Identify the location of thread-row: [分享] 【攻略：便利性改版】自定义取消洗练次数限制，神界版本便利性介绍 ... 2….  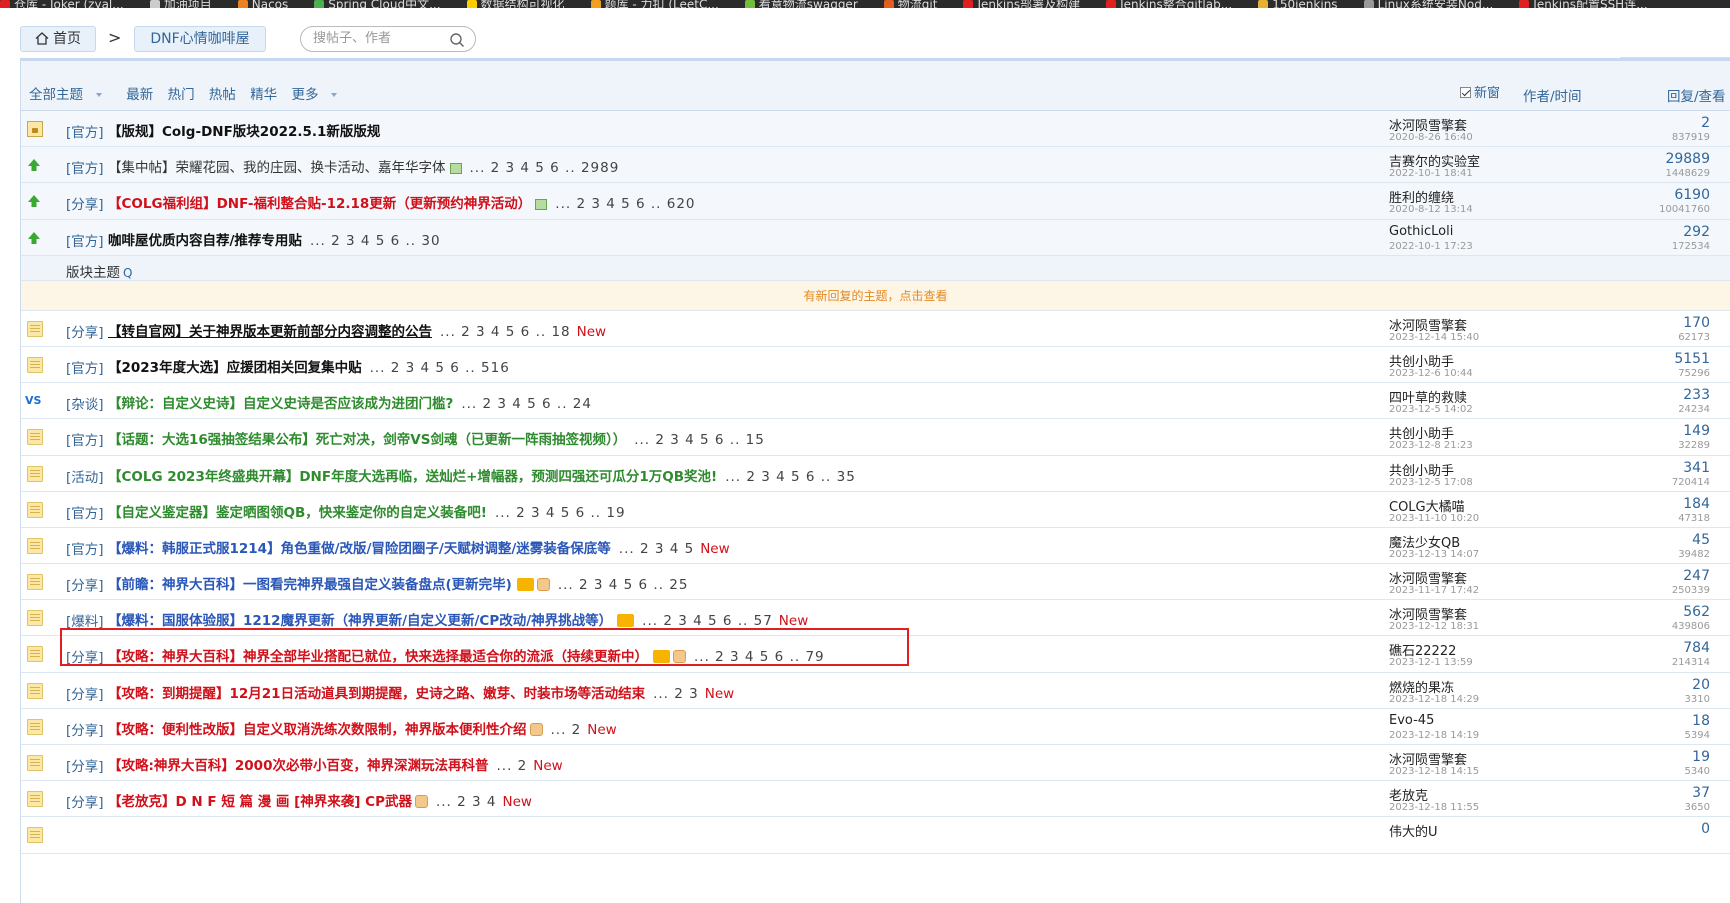
(875, 726).